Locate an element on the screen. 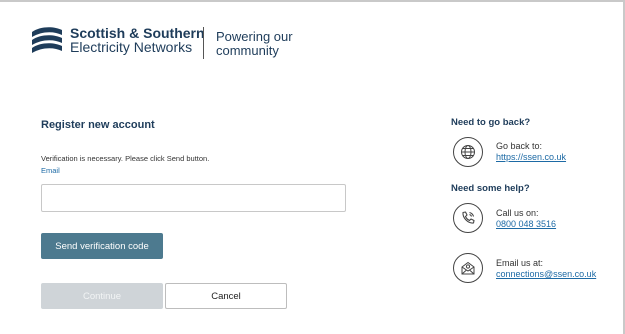  form-title: Register new account is located at coordinates (98, 125).